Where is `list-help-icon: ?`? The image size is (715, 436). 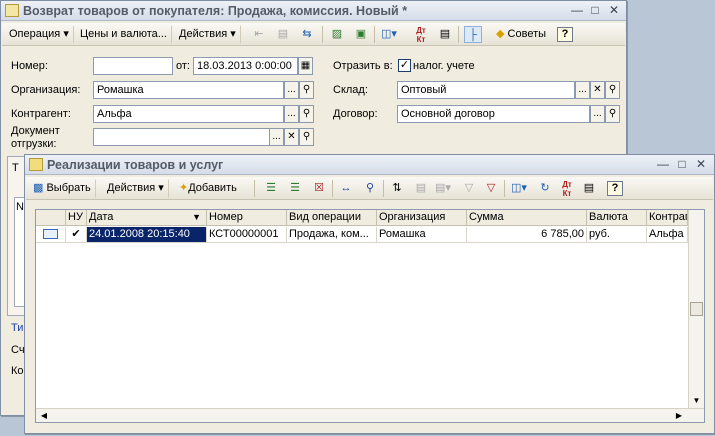 list-help-icon: ? is located at coordinates (615, 188).